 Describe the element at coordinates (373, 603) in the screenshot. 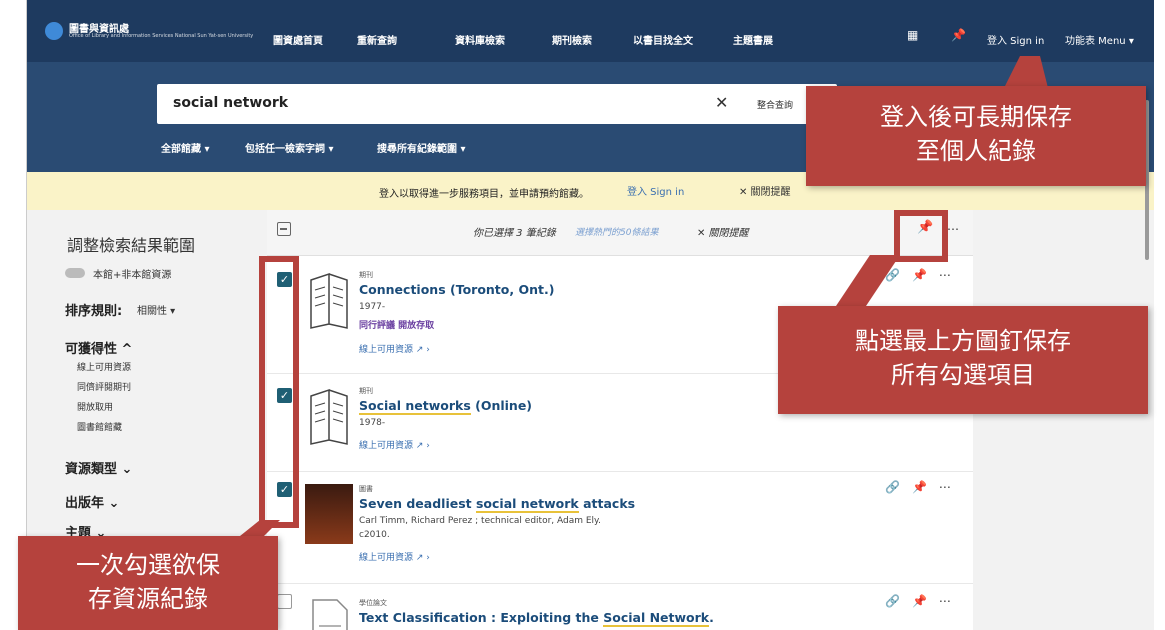

I see `record-type: 學位論文` at that location.